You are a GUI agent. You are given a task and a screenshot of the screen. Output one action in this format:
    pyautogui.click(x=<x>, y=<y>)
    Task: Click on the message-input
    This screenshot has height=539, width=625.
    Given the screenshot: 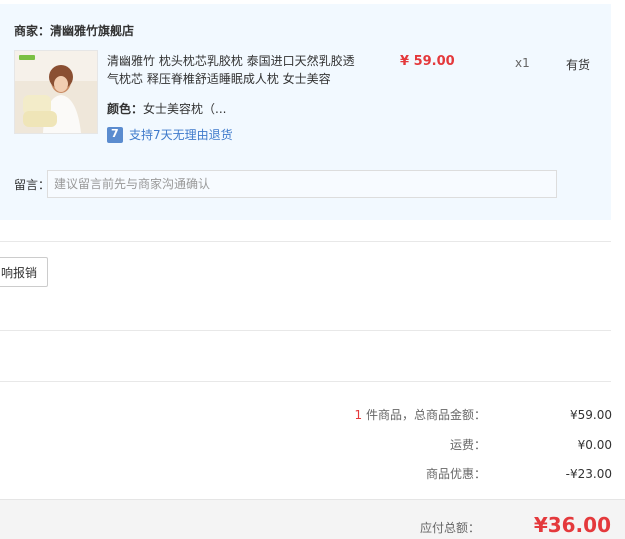 What is the action you would take?
    pyautogui.click(x=302, y=184)
    